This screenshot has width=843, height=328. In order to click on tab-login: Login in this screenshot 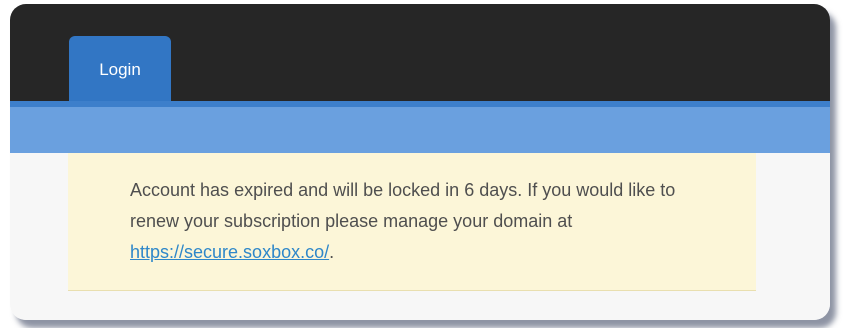, I will do `click(120, 70)`.